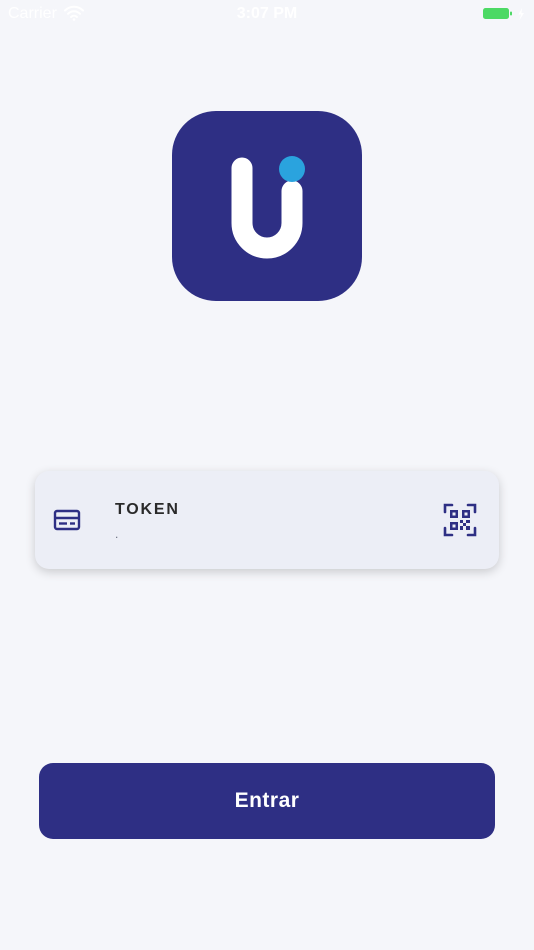 The width and height of the screenshot is (534, 950). What do you see at coordinates (503, 14) in the screenshot?
I see `battery-charging-icon` at bounding box center [503, 14].